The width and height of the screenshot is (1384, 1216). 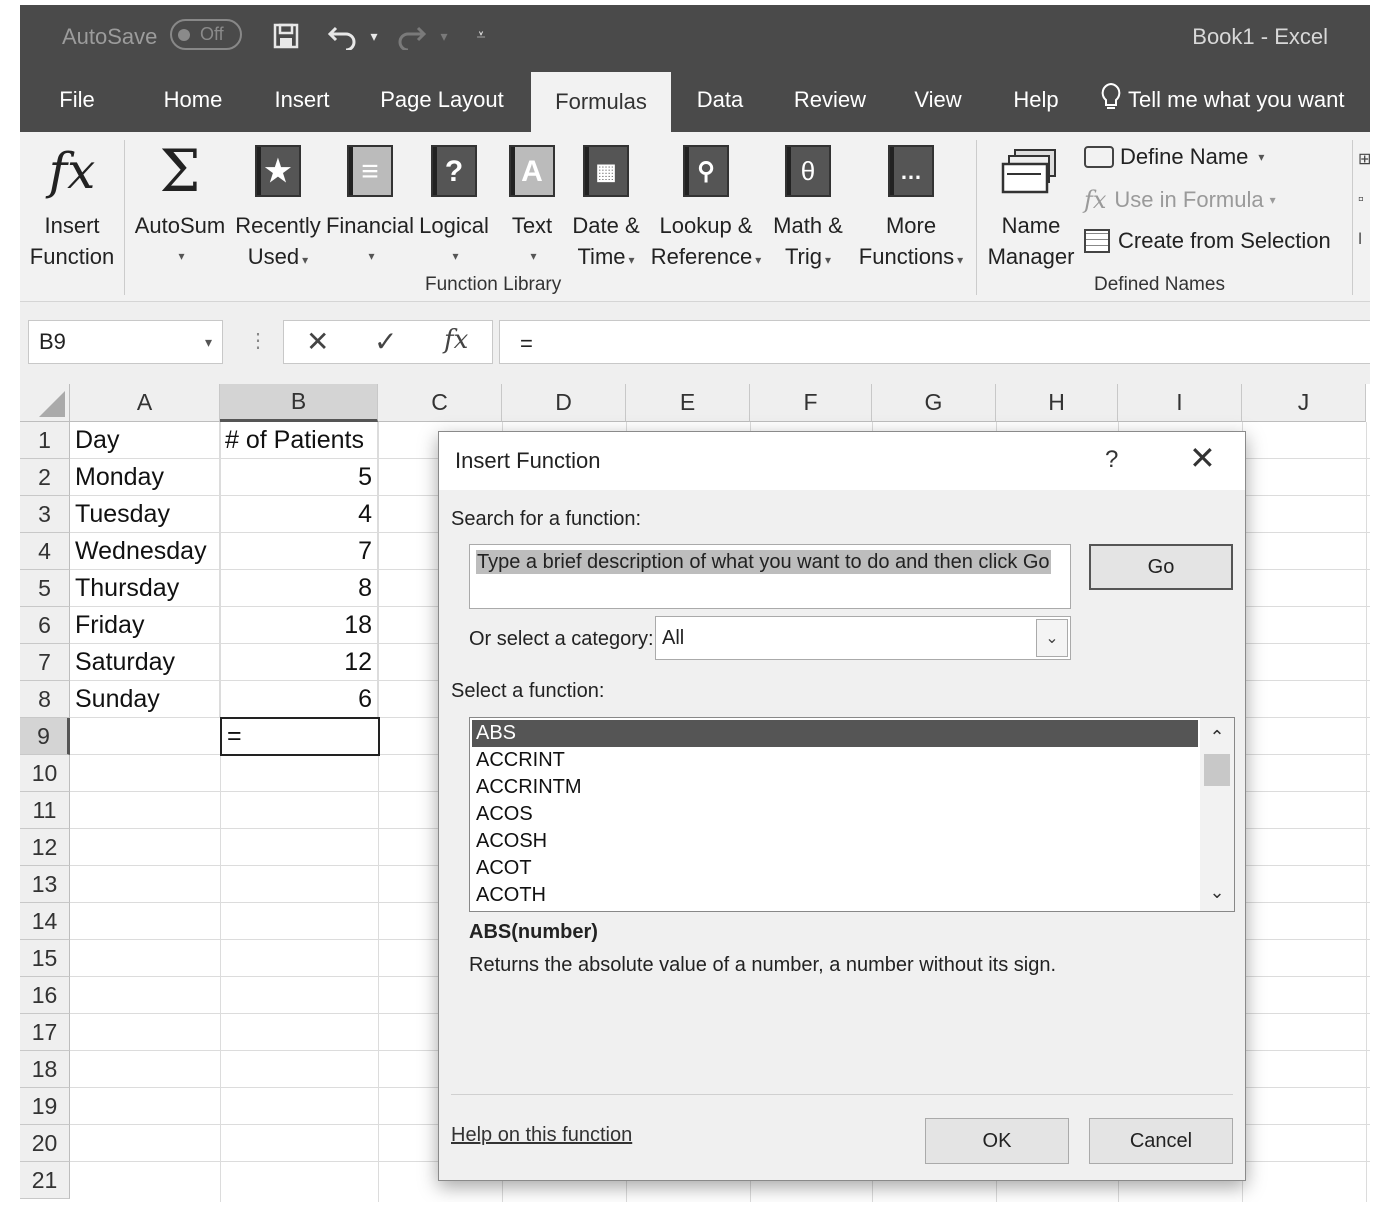 What do you see at coordinates (1111, 460) in the screenshot?
I see `dialog-help-button: ?` at bounding box center [1111, 460].